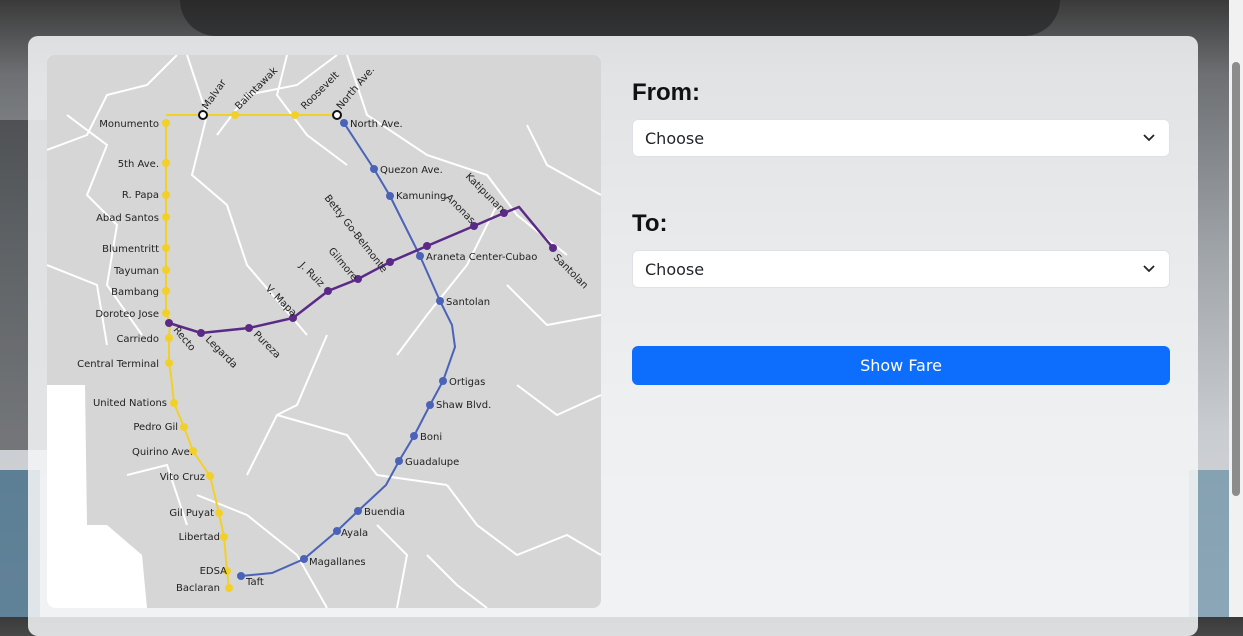  Describe the element at coordinates (355, 234) in the screenshot. I see `label-betty-go: Betty Go-Belmonte` at that location.